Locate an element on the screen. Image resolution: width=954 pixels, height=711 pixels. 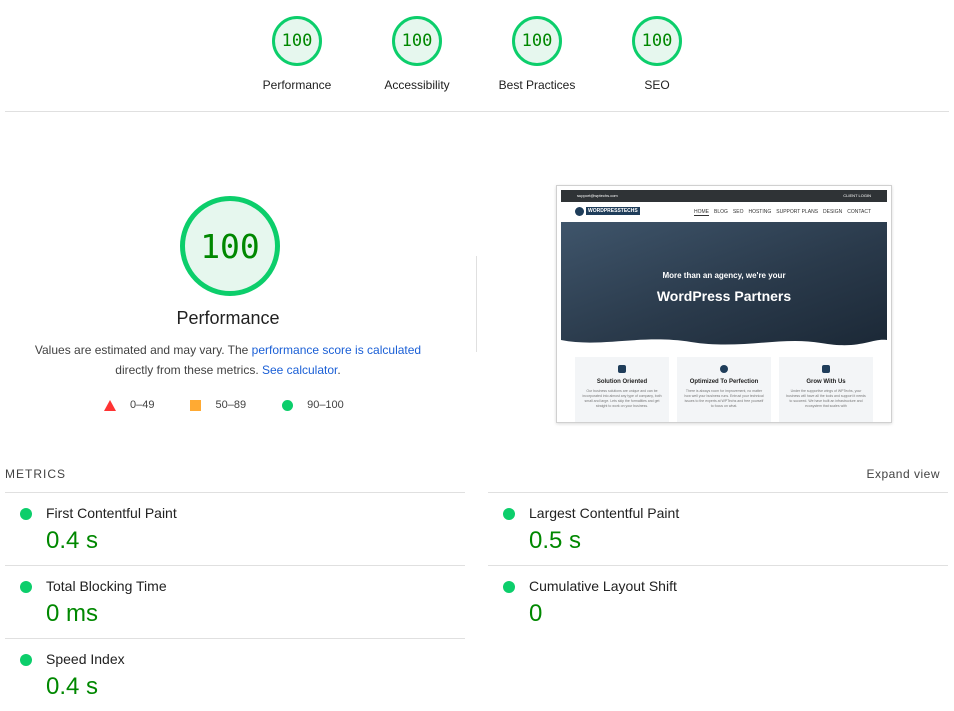
logo-text: WORDPRESSTECHS is located at coordinates (613, 211).